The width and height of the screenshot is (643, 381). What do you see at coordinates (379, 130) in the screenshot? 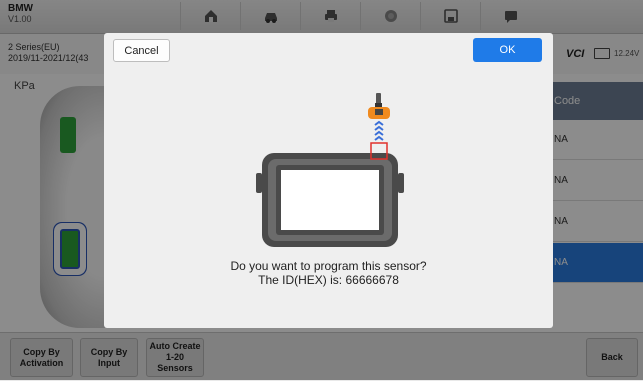
I see `signal-chevrons-icon` at bounding box center [379, 130].